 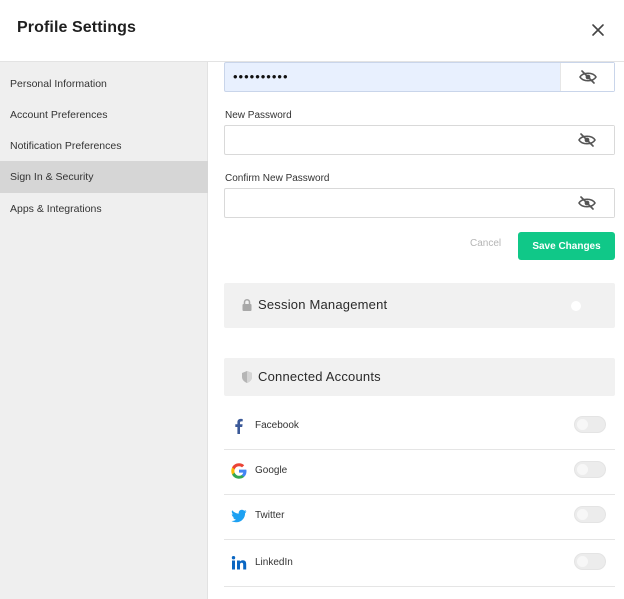 I want to click on session-management-toggle, so click(x=576, y=306).